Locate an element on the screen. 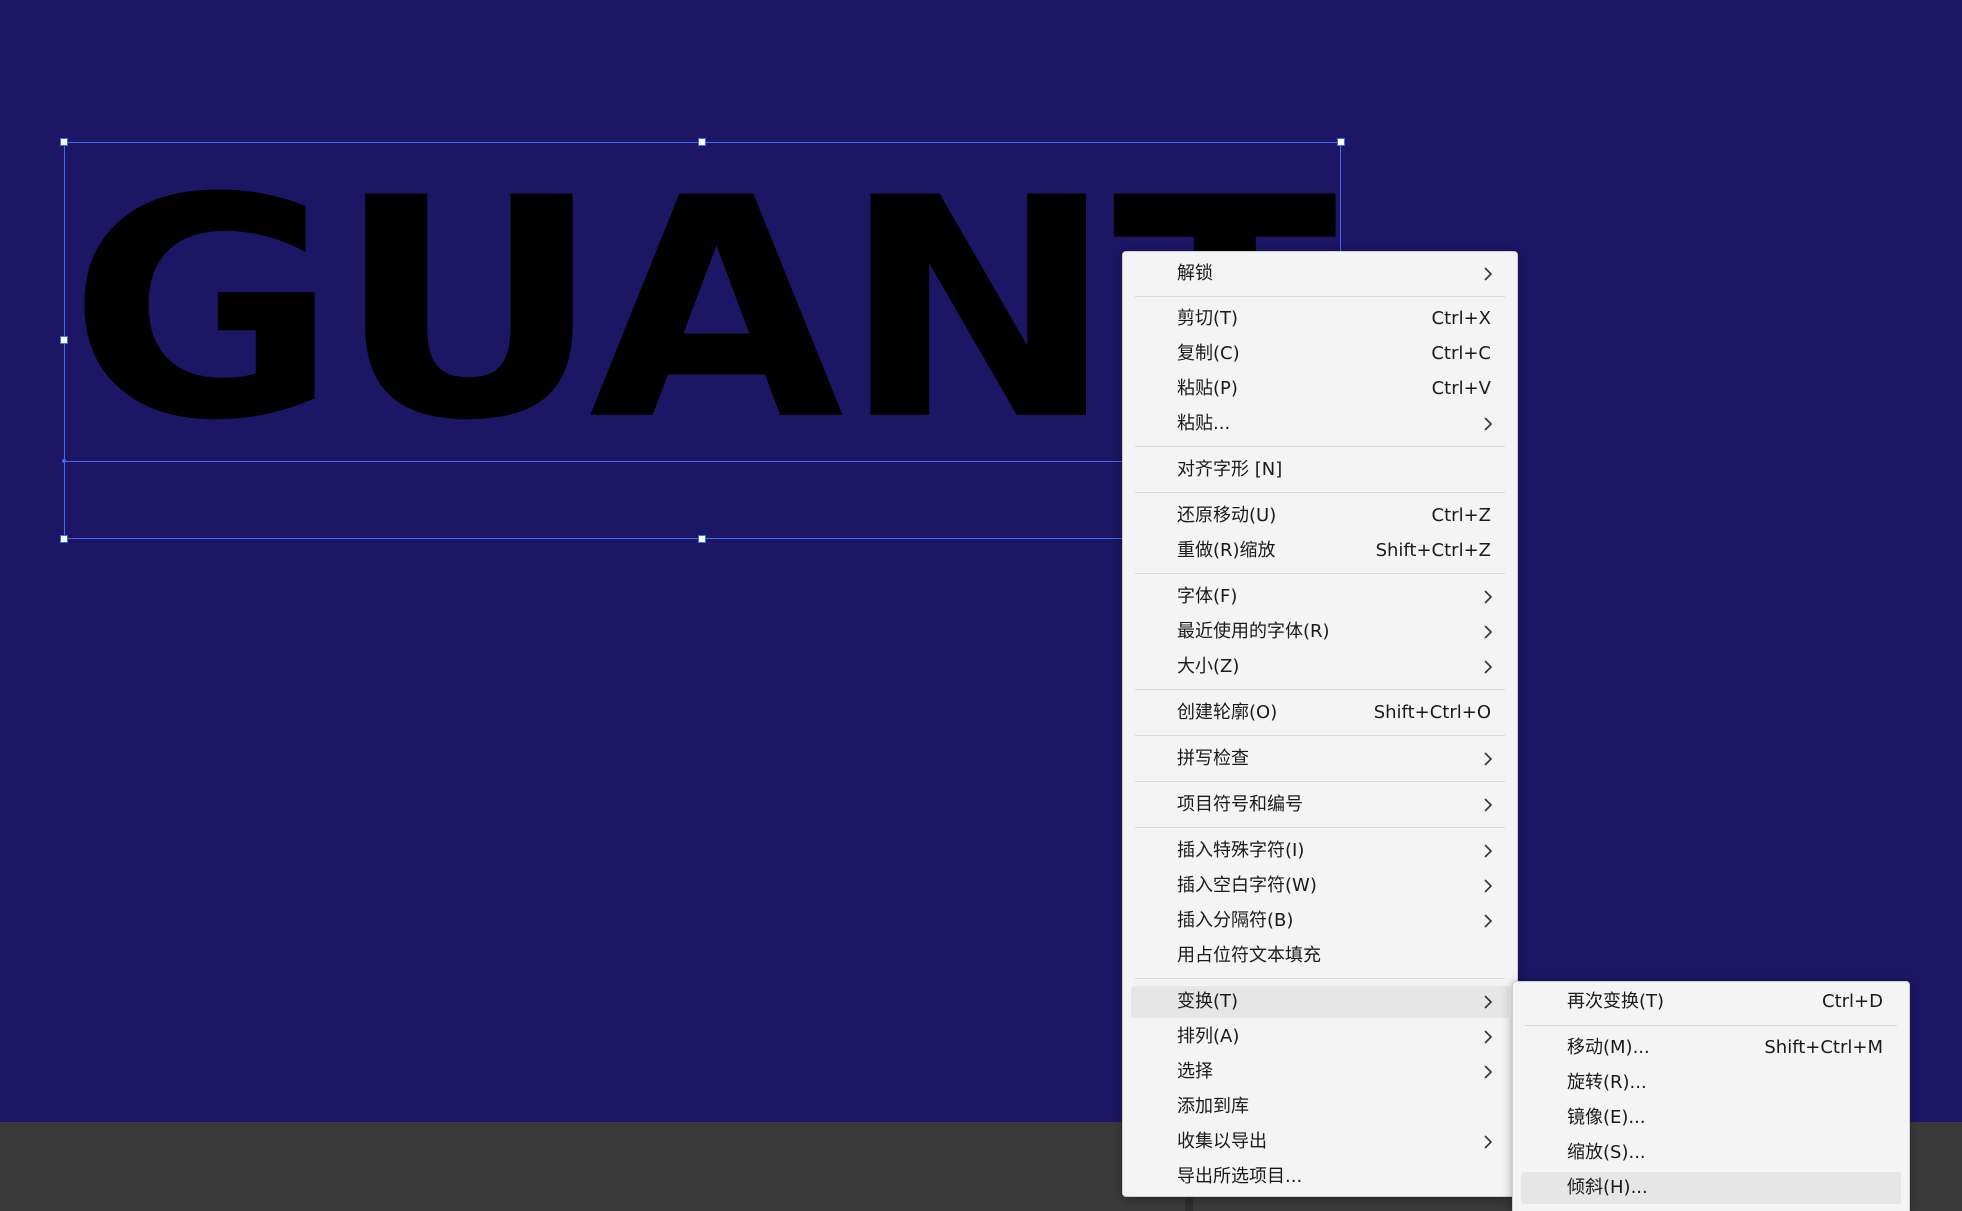 The height and width of the screenshot is (1211, 1962). resize-handle-top-right is located at coordinates (1341, 142).